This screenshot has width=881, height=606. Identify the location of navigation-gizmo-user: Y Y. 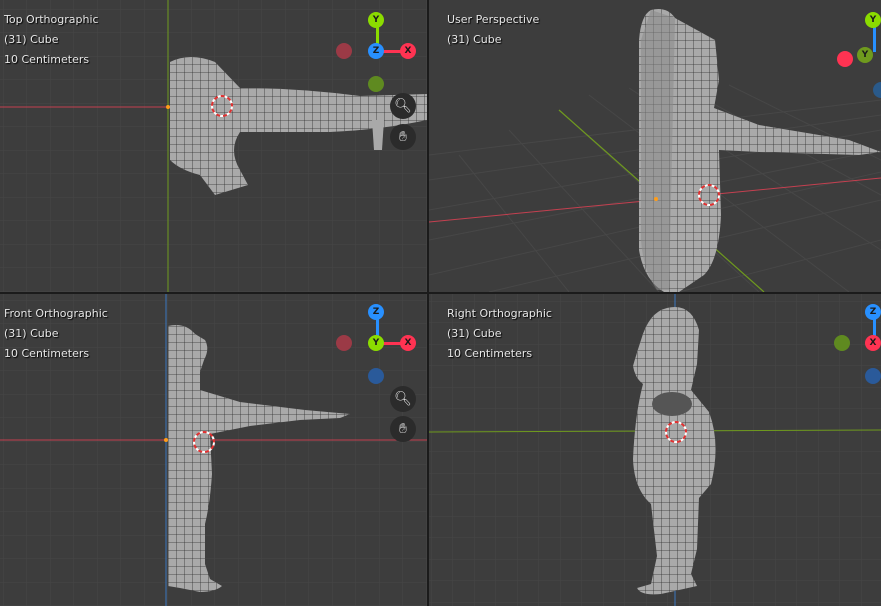
(855, 52).